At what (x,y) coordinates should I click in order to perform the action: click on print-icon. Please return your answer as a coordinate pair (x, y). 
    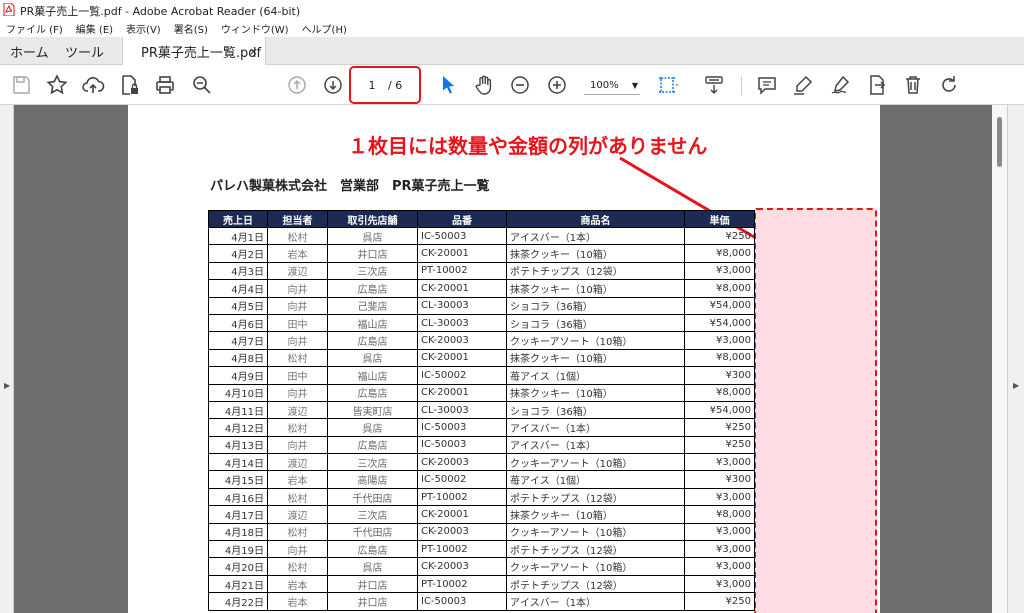
    Looking at the image, I should click on (165, 85).